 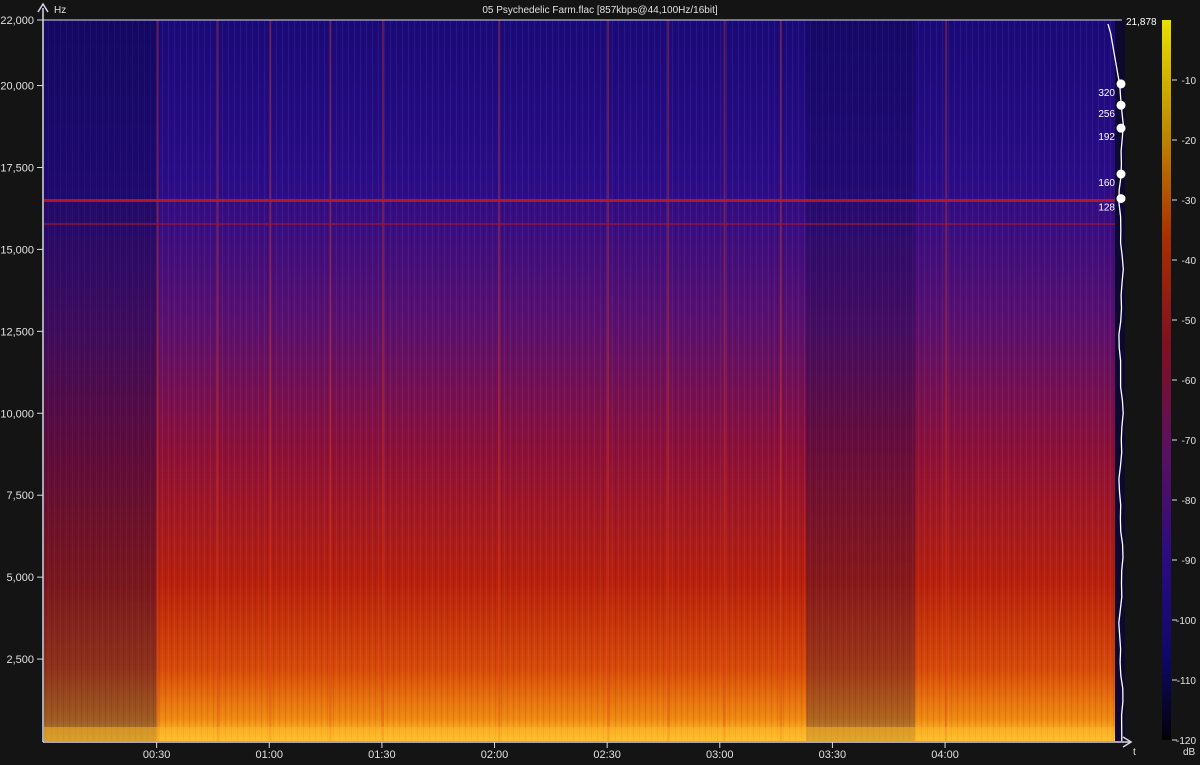 I want to click on colorbar-scale, so click(x=1166, y=380).